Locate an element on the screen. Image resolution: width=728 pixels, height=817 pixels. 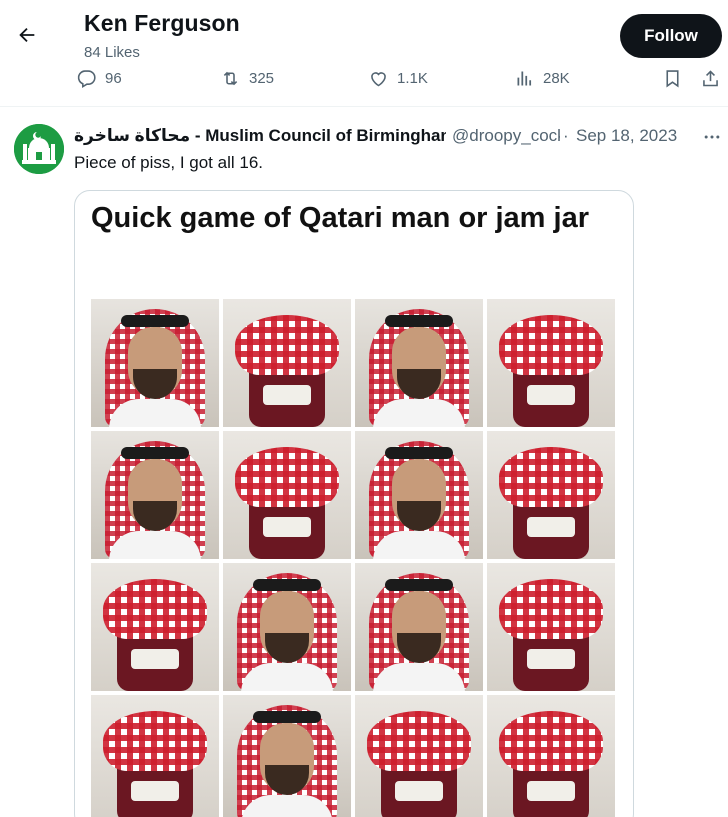
avatar is located at coordinates (39, 149).